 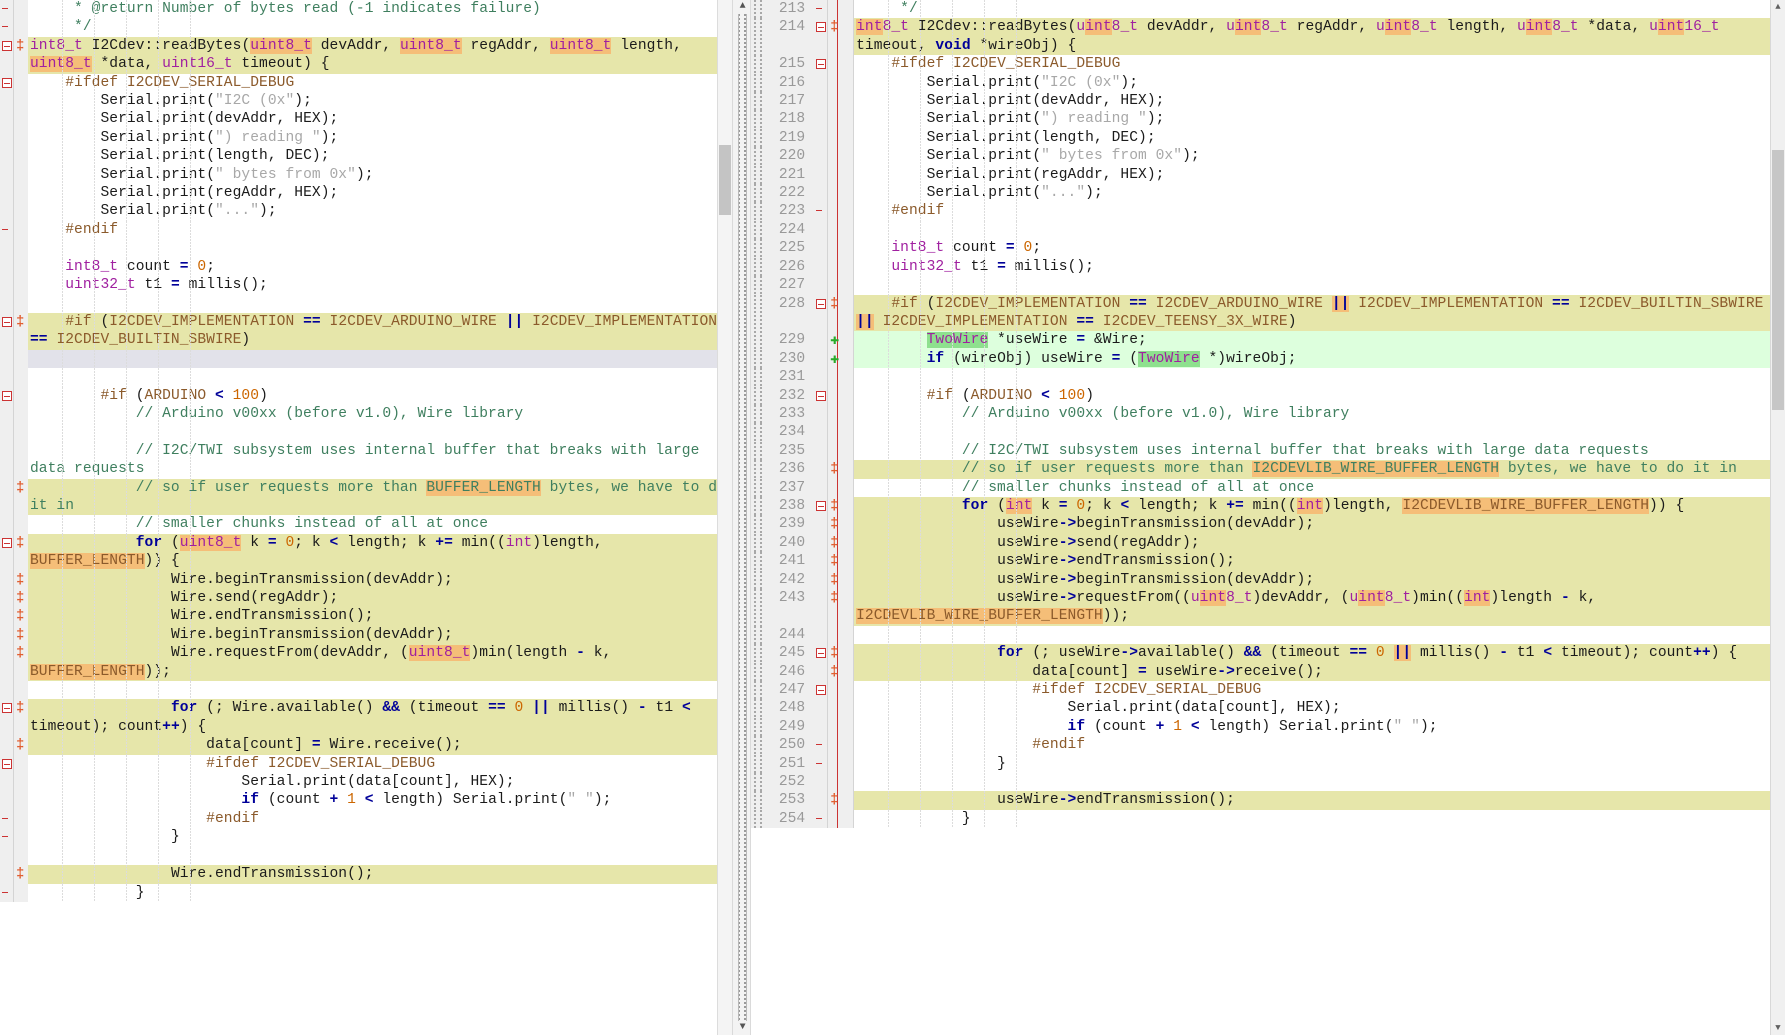 I want to click on code-line-row: Serial.print(data[count], HEX);, so click(x=366, y=782).